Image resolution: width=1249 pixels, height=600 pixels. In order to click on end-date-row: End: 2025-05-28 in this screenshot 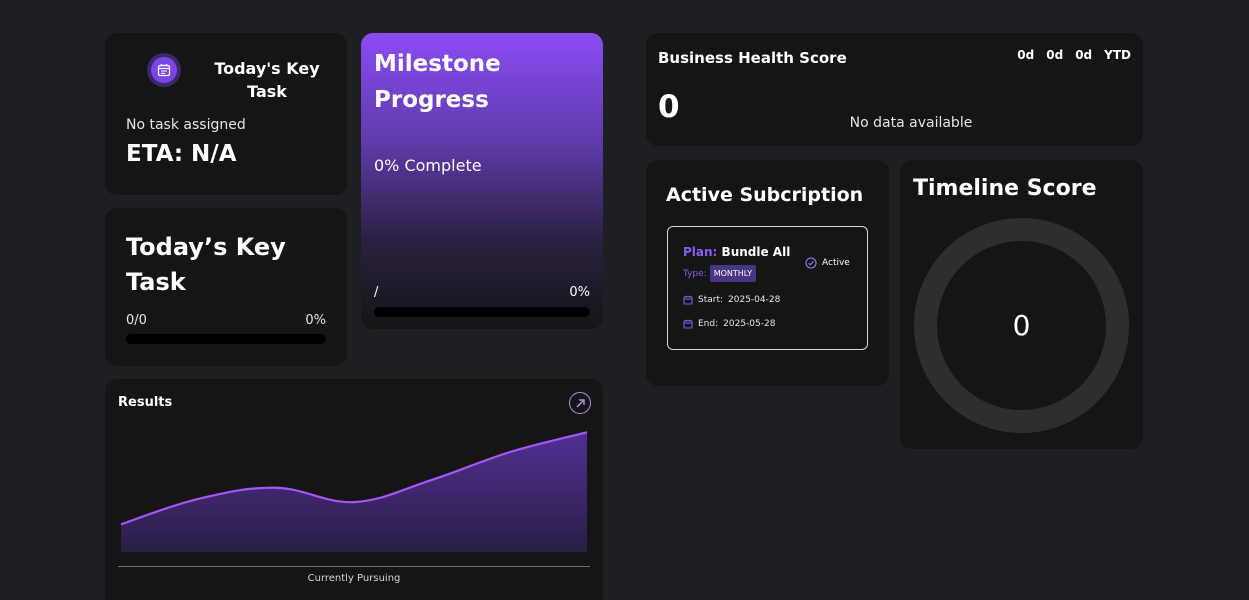, I will do `click(729, 324)`.